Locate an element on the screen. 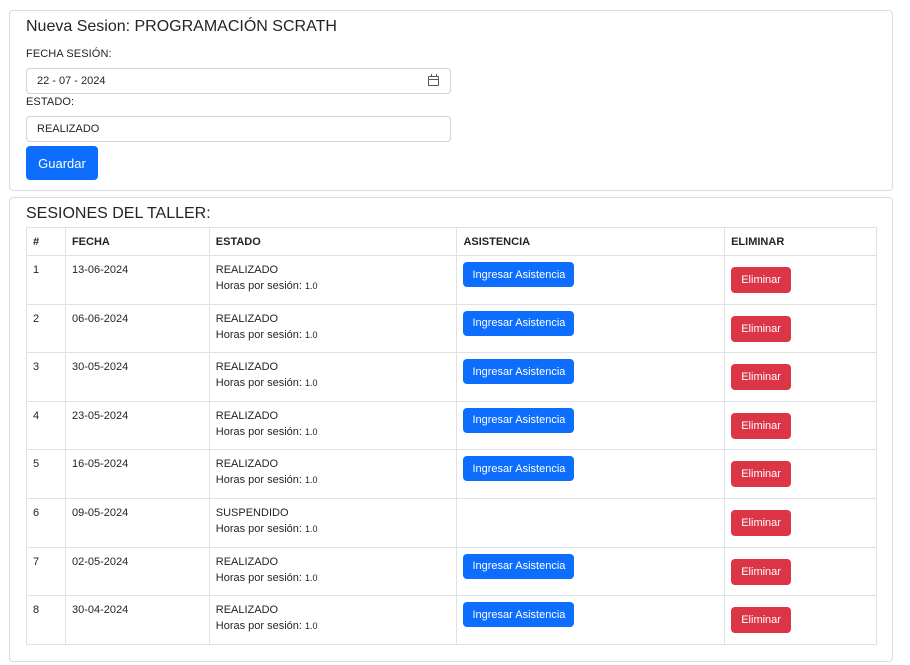 This screenshot has height=665, width=910. row-fecha: 02-05-2024 is located at coordinates (137, 571).